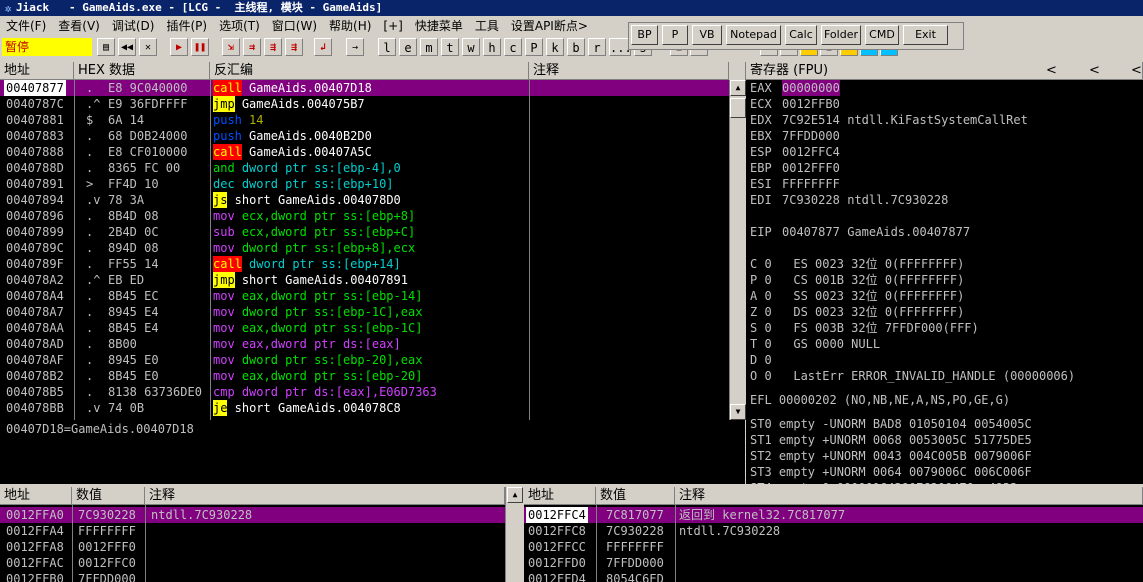 This screenshot has height=582, width=1143. What do you see at coordinates (252, 47) in the screenshot?
I see `step-over-icon: ⇉` at bounding box center [252, 47].